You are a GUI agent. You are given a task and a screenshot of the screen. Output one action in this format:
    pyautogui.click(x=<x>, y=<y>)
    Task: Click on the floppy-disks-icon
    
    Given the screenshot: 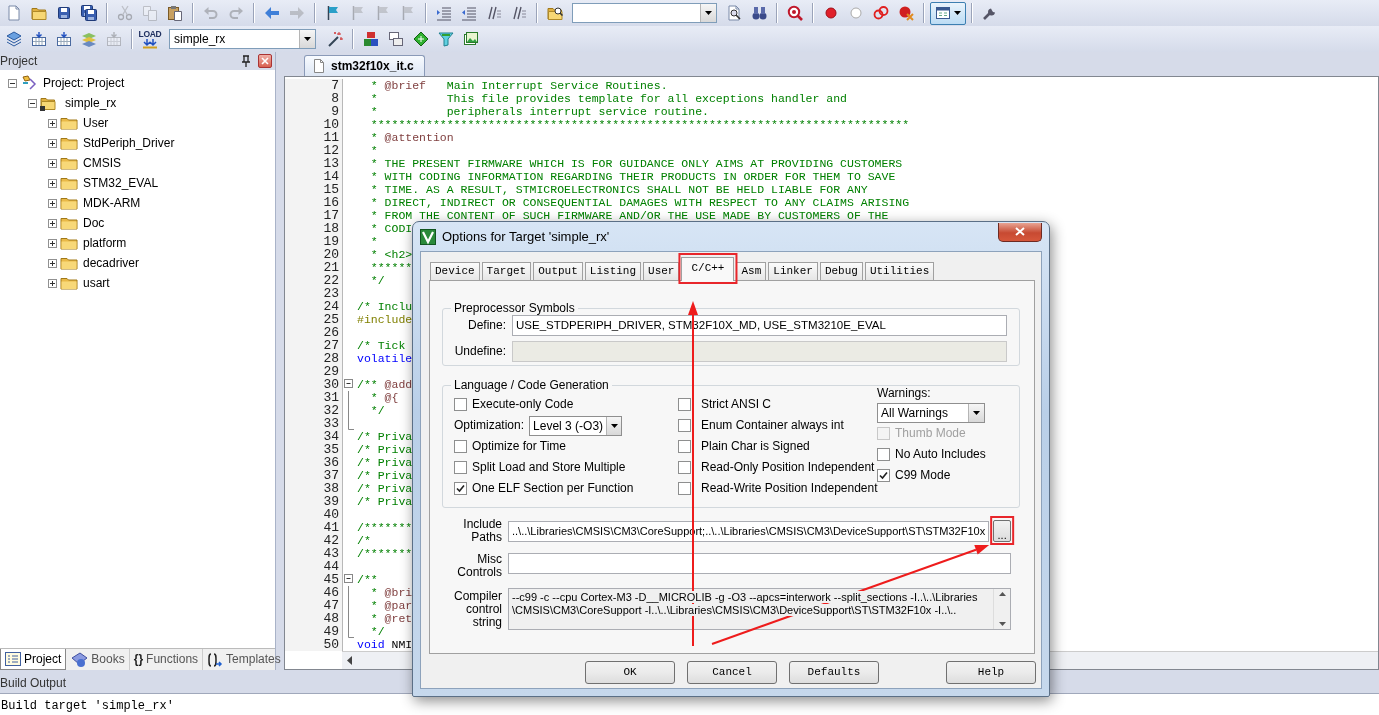 What is the action you would take?
    pyautogui.click(x=89, y=13)
    